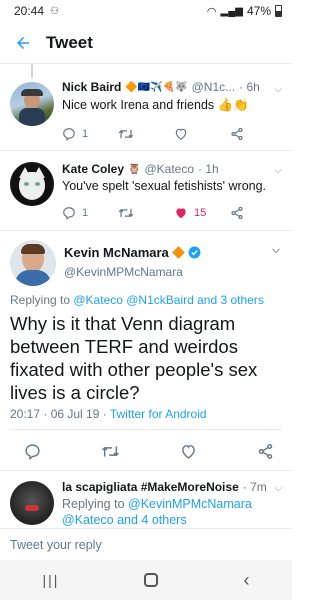 The height and width of the screenshot is (600, 320). I want to click on home-icon, so click(151, 580).